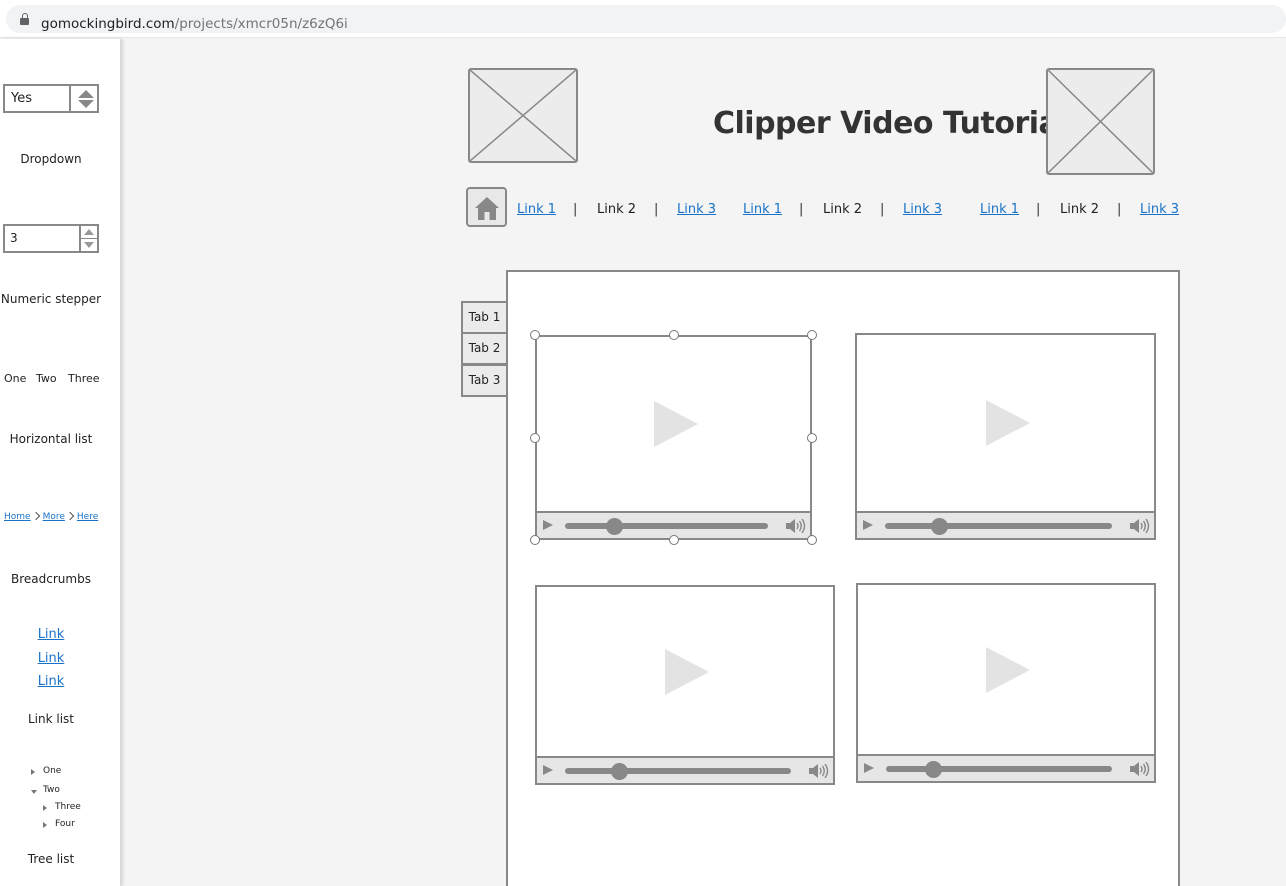 The image size is (1286, 886). I want to click on lock-icon, so click(24, 19).